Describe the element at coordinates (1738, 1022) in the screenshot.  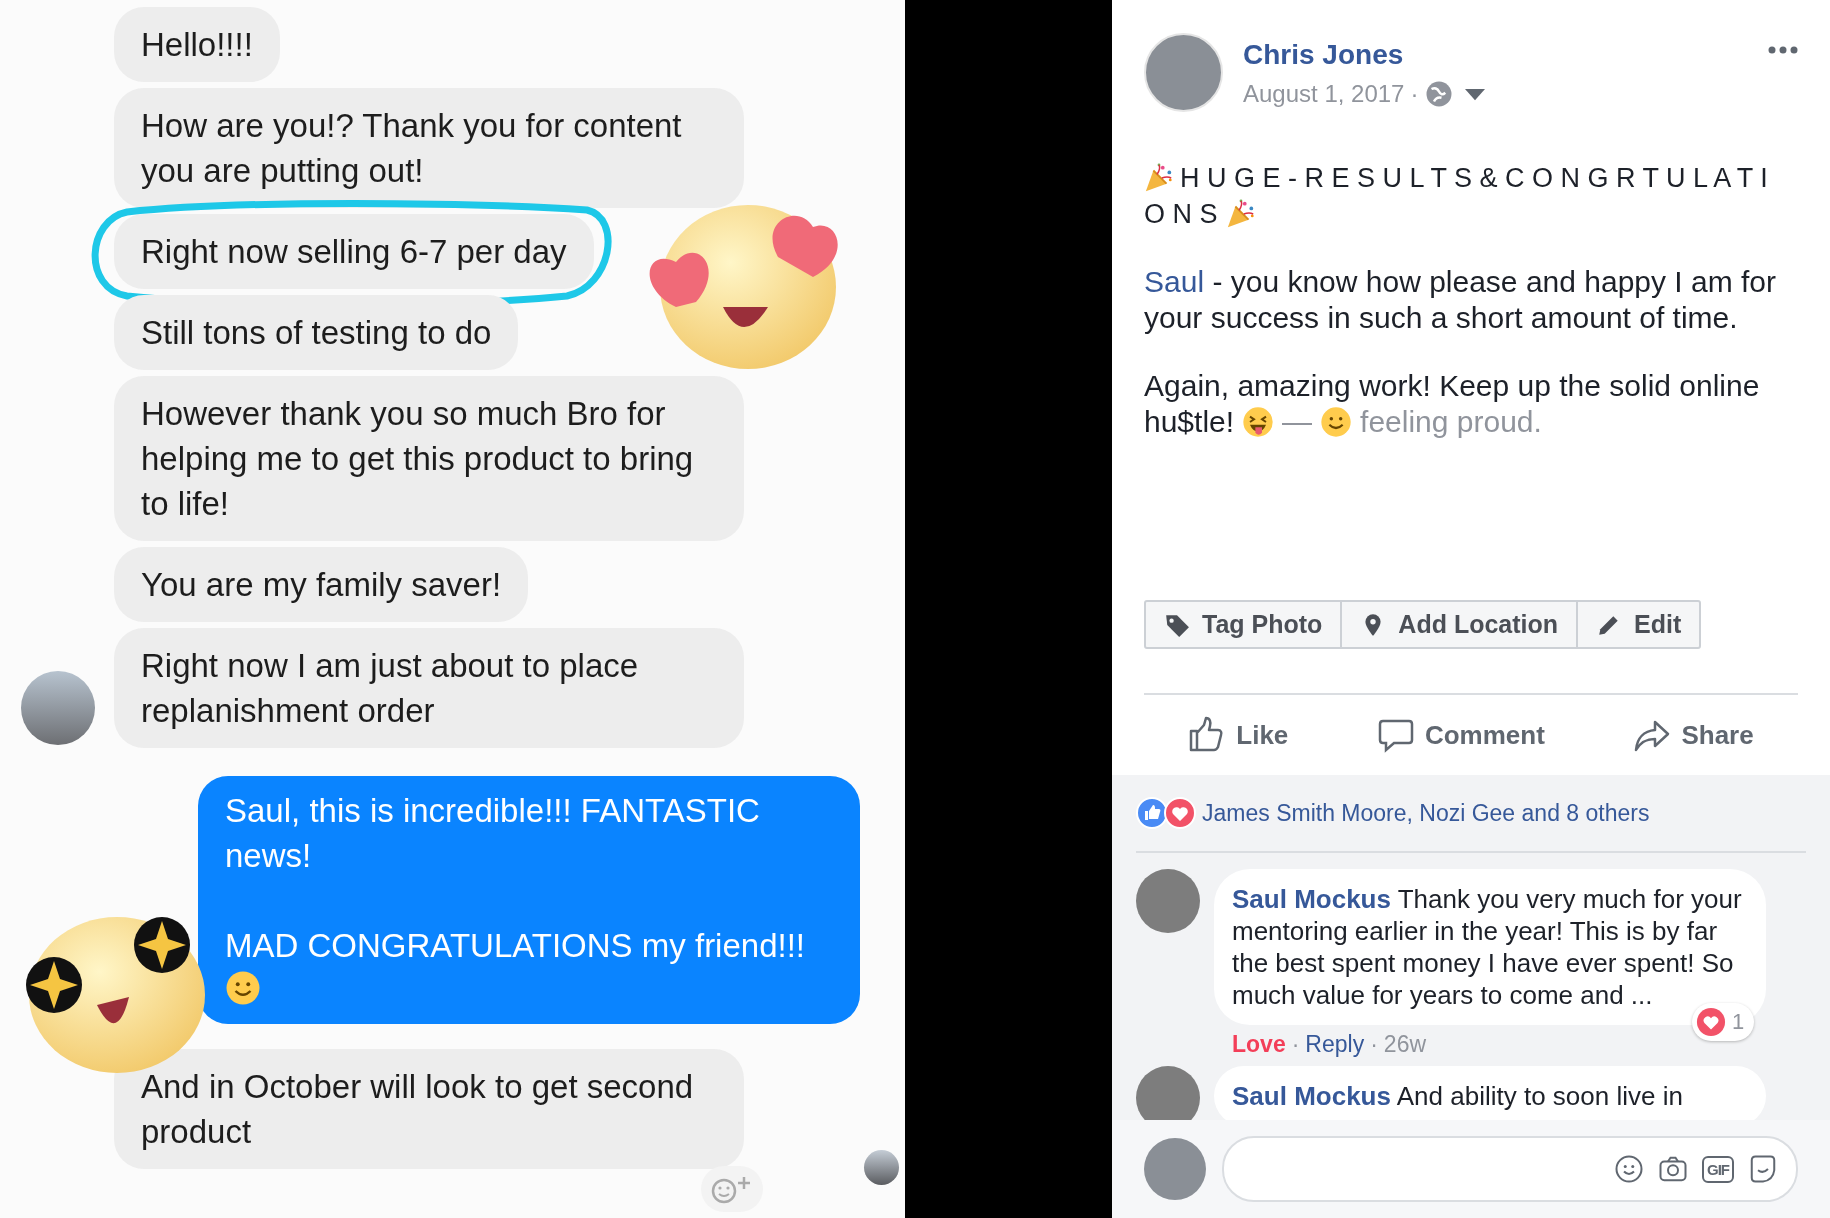
I see `reaction-count: 1` at that location.